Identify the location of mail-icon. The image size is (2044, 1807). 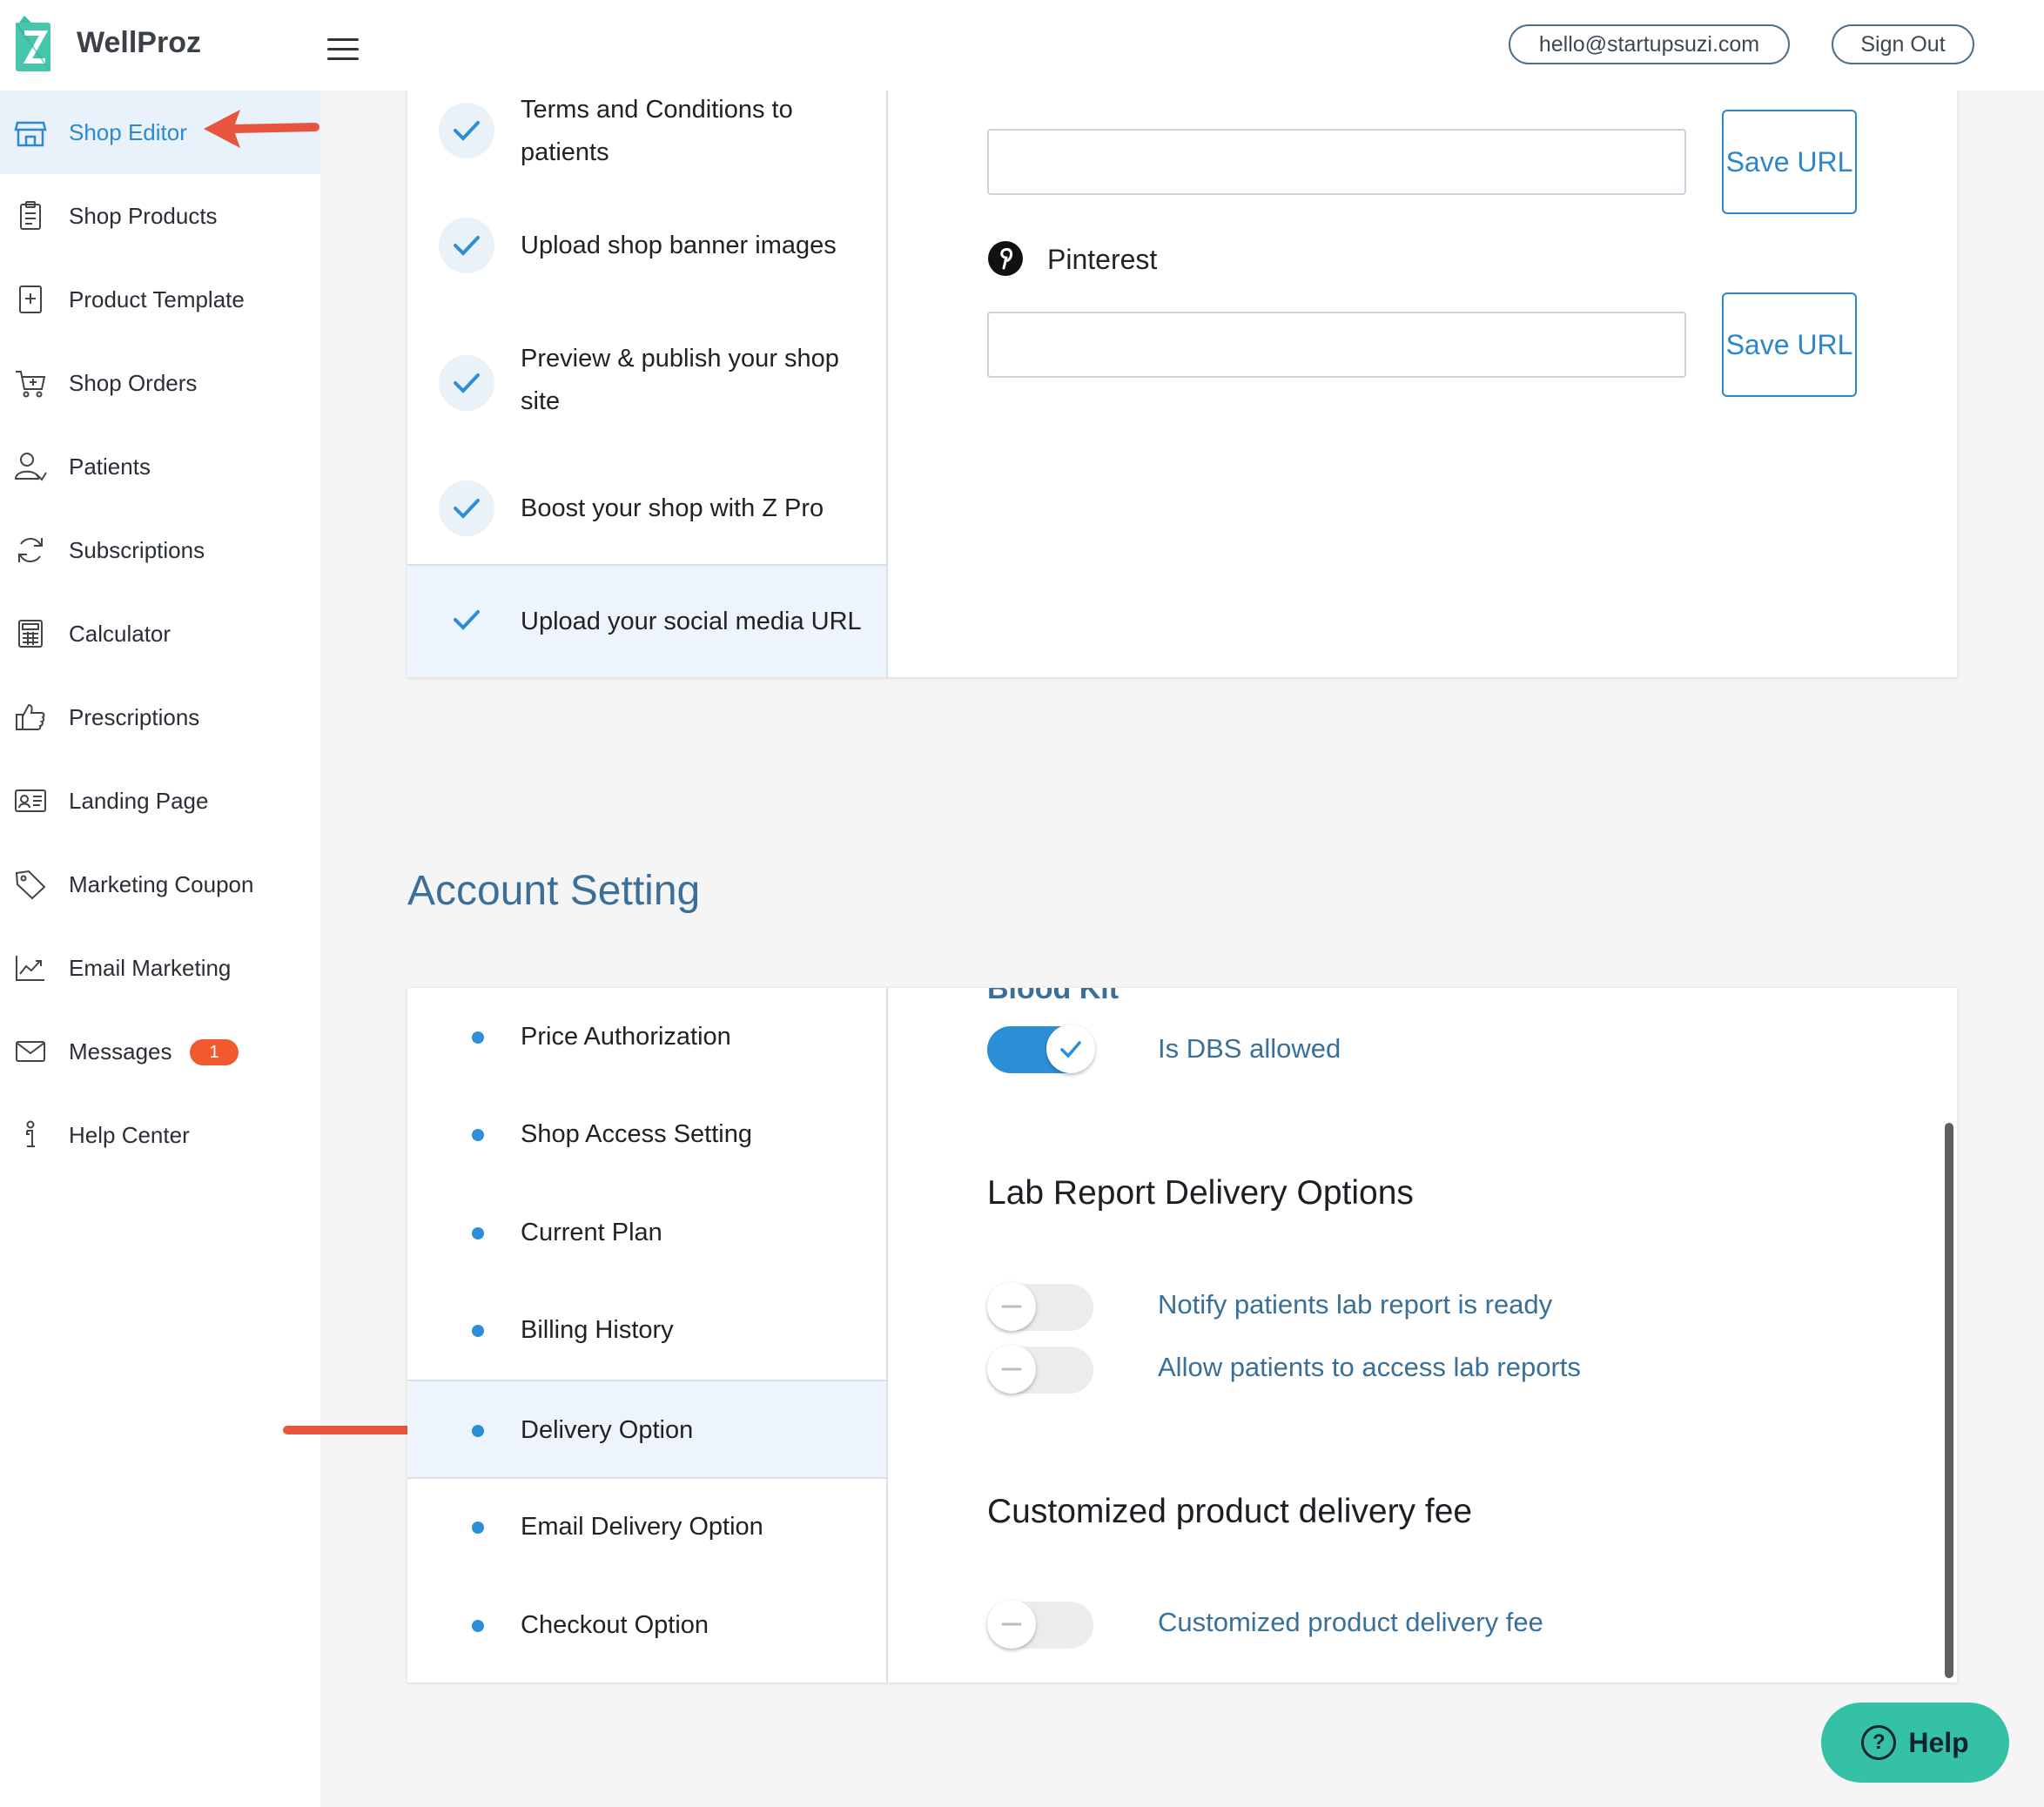
(30, 1051).